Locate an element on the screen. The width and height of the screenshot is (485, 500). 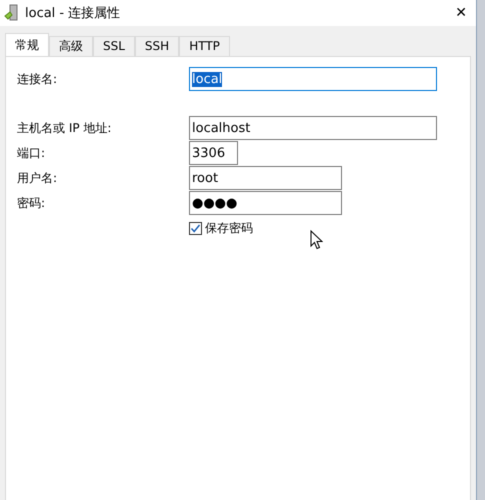
input-field: 3306 is located at coordinates (213, 153).